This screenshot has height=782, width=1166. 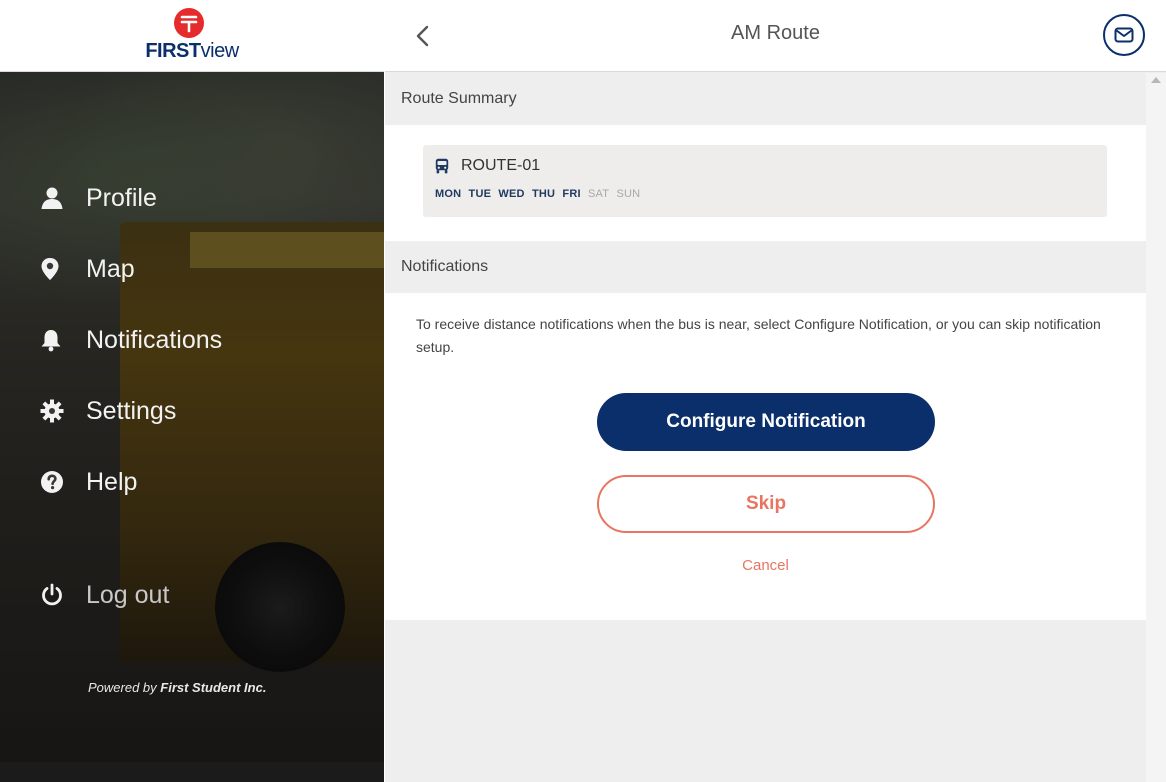 I want to click on route-name: ROUTE-01, so click(x=501, y=165).